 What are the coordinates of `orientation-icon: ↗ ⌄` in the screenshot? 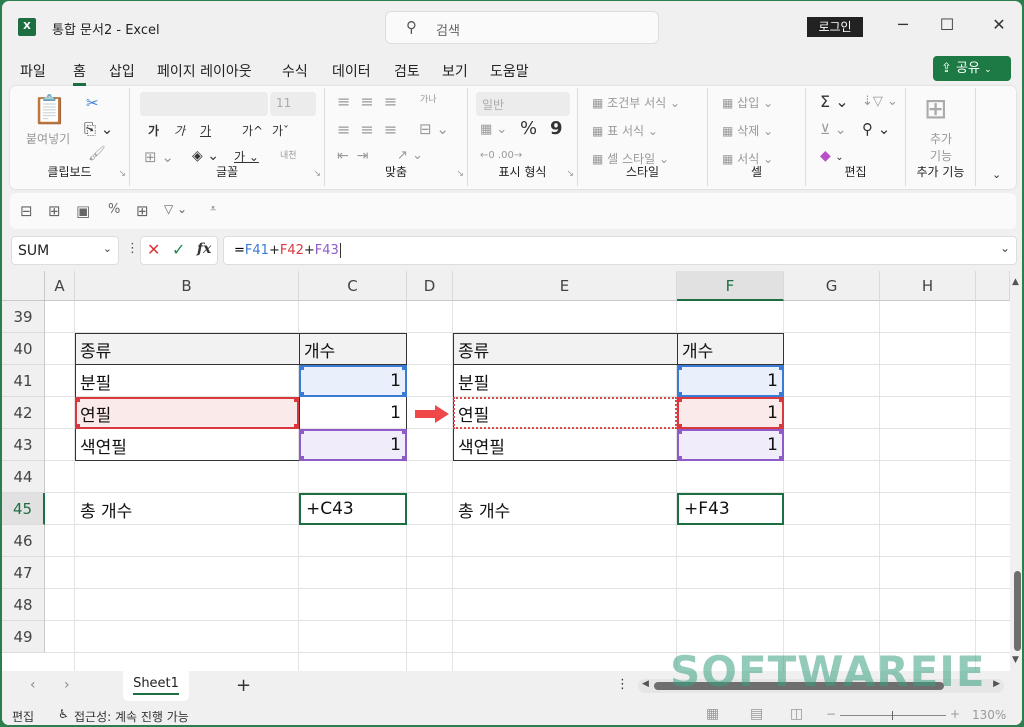 It's located at (410, 155).